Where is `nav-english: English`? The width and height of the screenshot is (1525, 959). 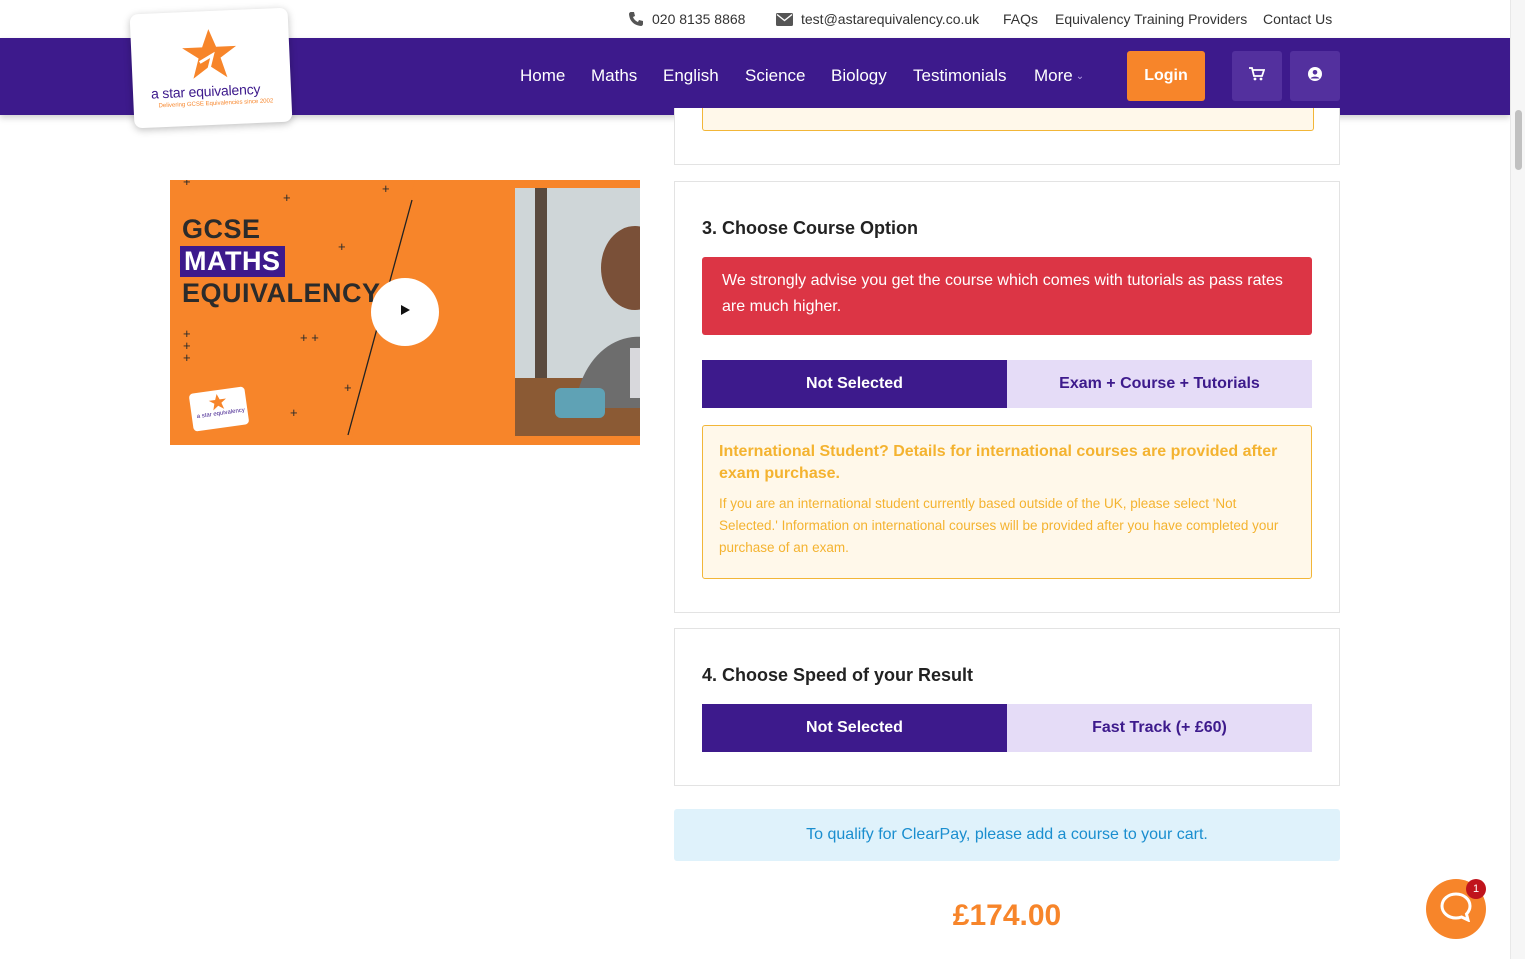 nav-english: English is located at coordinates (691, 76).